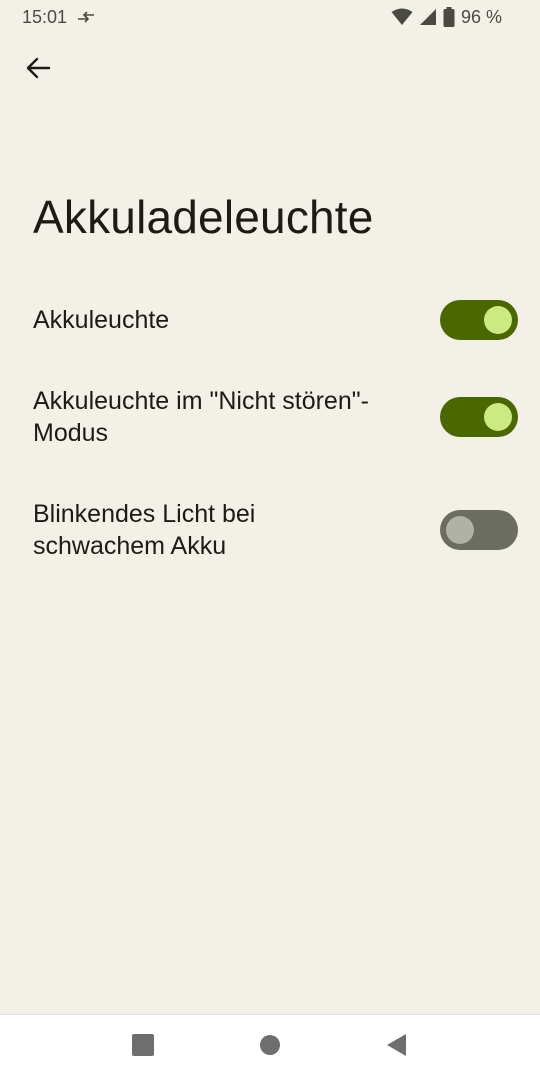 The width and height of the screenshot is (540, 1080). I want to click on back-button, so click(38, 70).